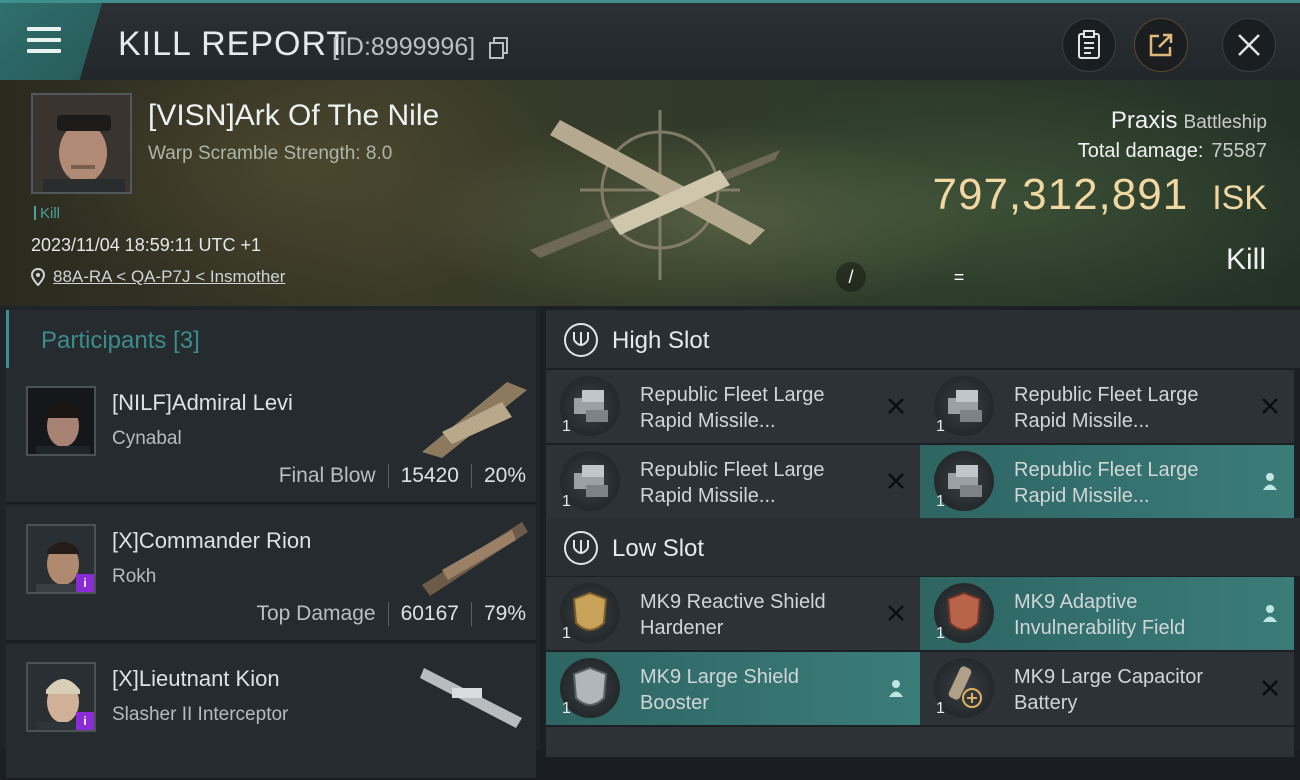 Image resolution: width=1300 pixels, height=780 pixels. Describe the element at coordinates (1134, 615) in the screenshot. I see `module-name: MK9 Adaptive Invulnerability Field` at that location.